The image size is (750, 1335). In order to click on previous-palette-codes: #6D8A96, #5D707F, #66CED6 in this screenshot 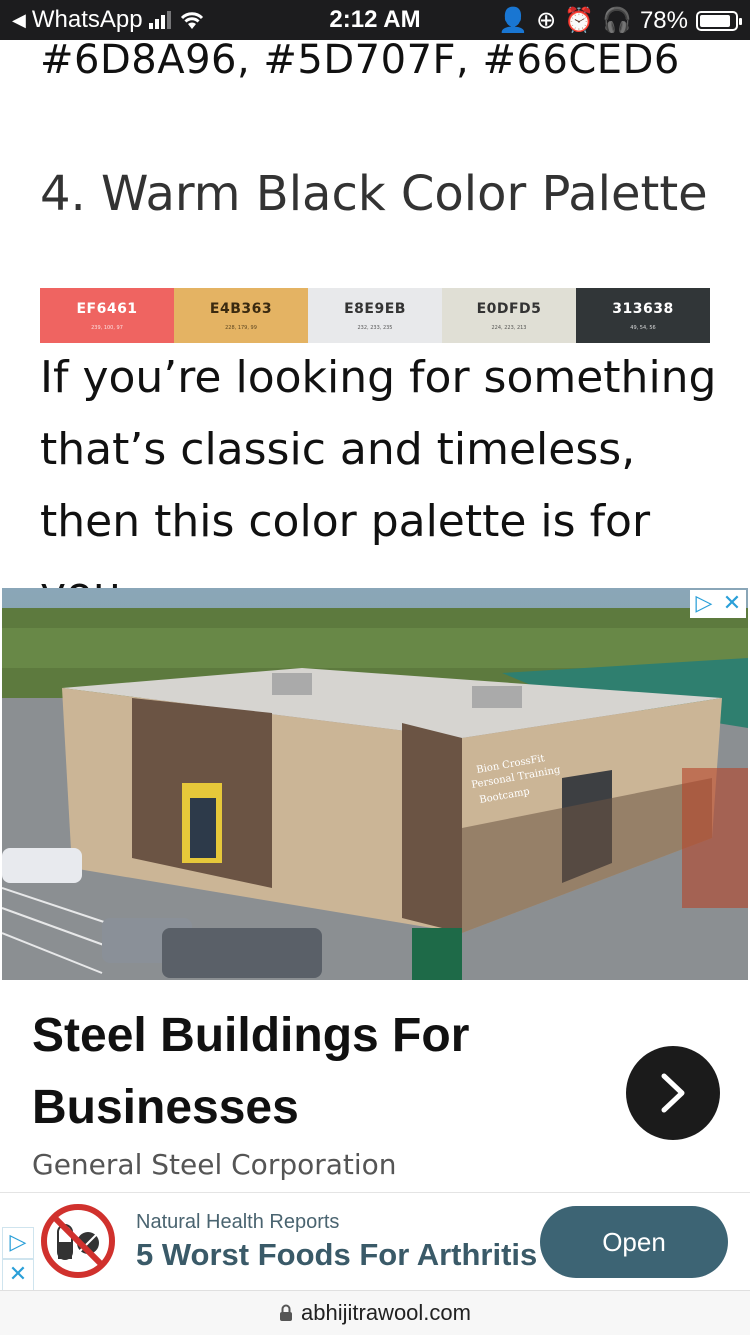, I will do `click(360, 60)`.